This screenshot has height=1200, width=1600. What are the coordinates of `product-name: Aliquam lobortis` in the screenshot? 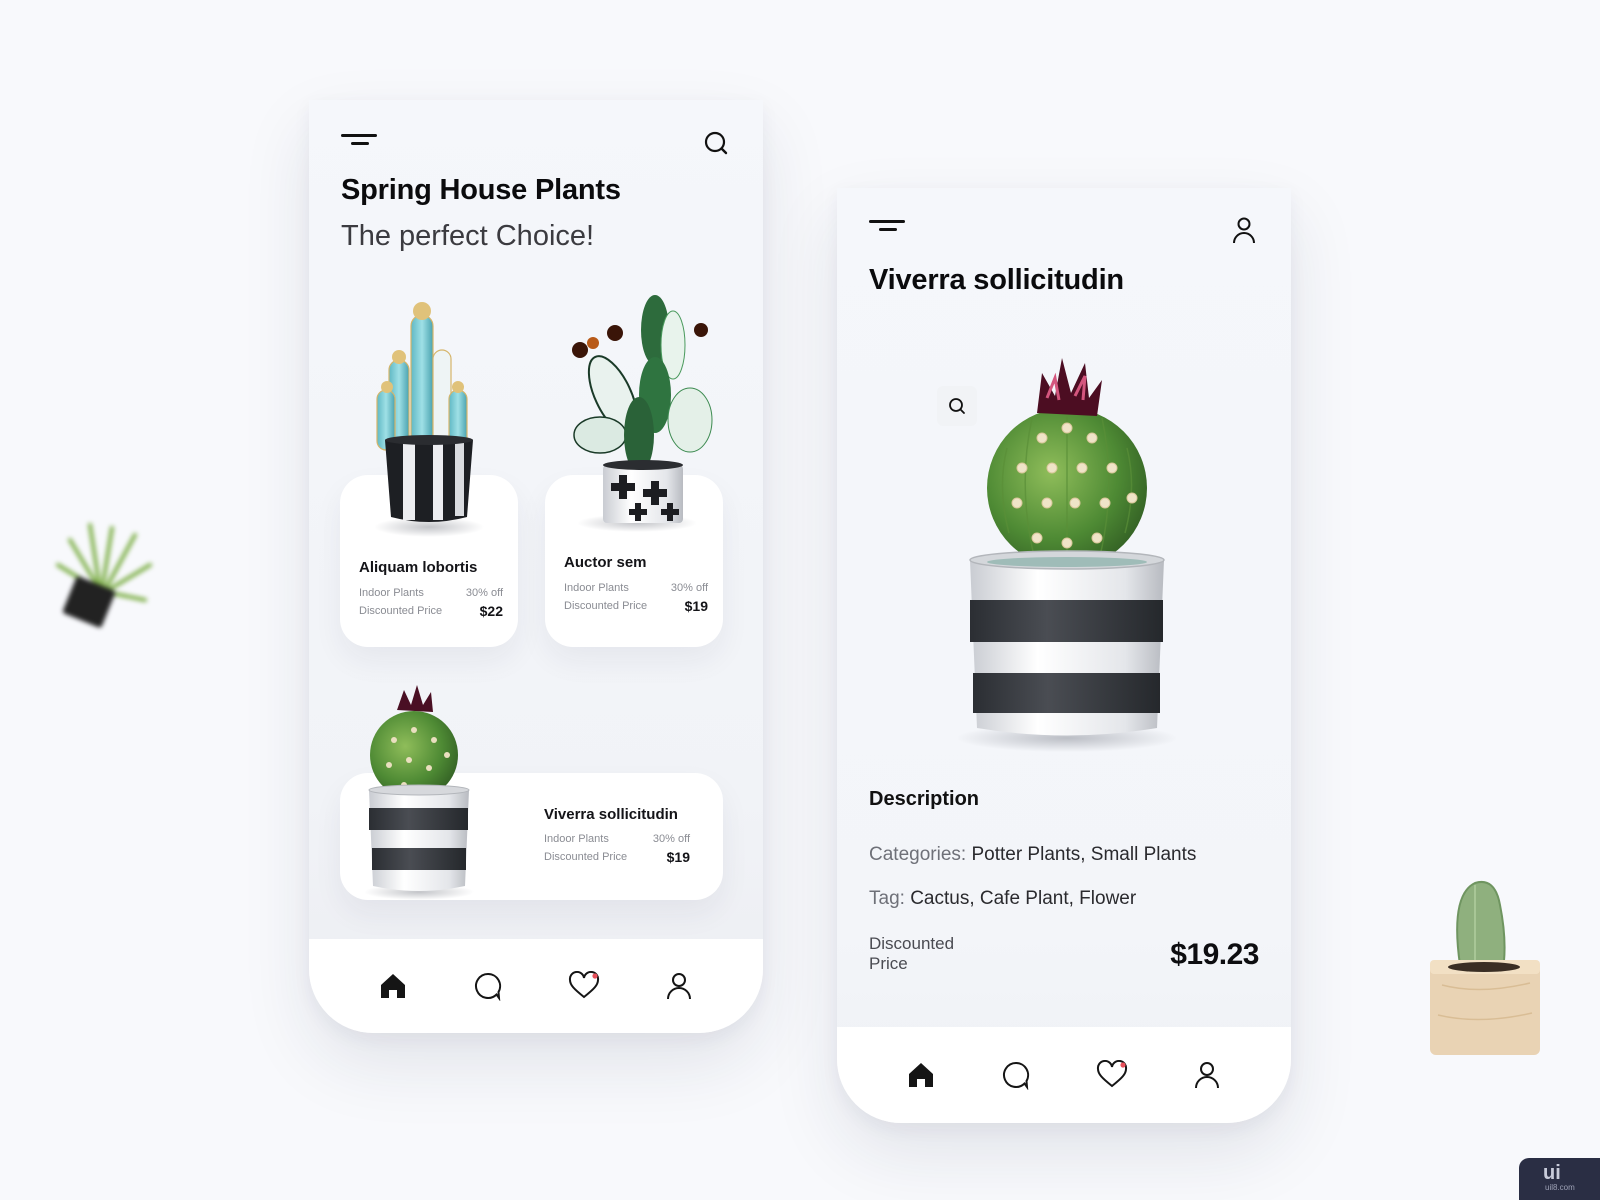 It's located at (418, 567).